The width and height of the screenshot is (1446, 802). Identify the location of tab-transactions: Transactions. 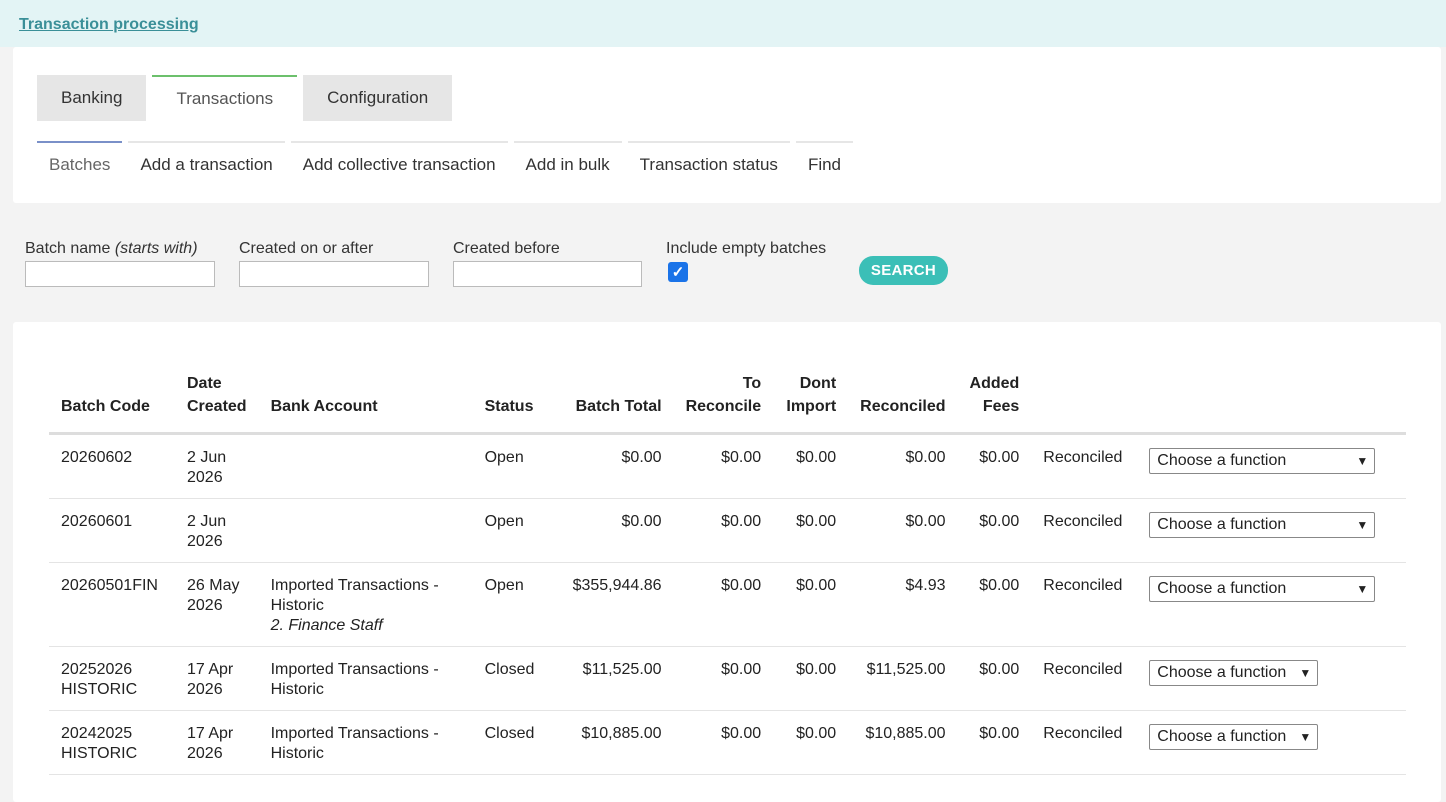
(225, 98).